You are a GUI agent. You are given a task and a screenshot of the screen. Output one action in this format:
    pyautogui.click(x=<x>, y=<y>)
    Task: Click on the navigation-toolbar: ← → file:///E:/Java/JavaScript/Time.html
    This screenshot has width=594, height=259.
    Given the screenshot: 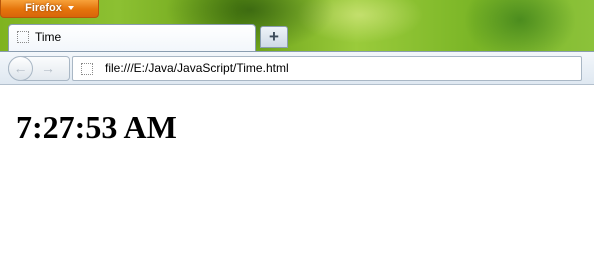 What is the action you would take?
    pyautogui.click(x=297, y=68)
    